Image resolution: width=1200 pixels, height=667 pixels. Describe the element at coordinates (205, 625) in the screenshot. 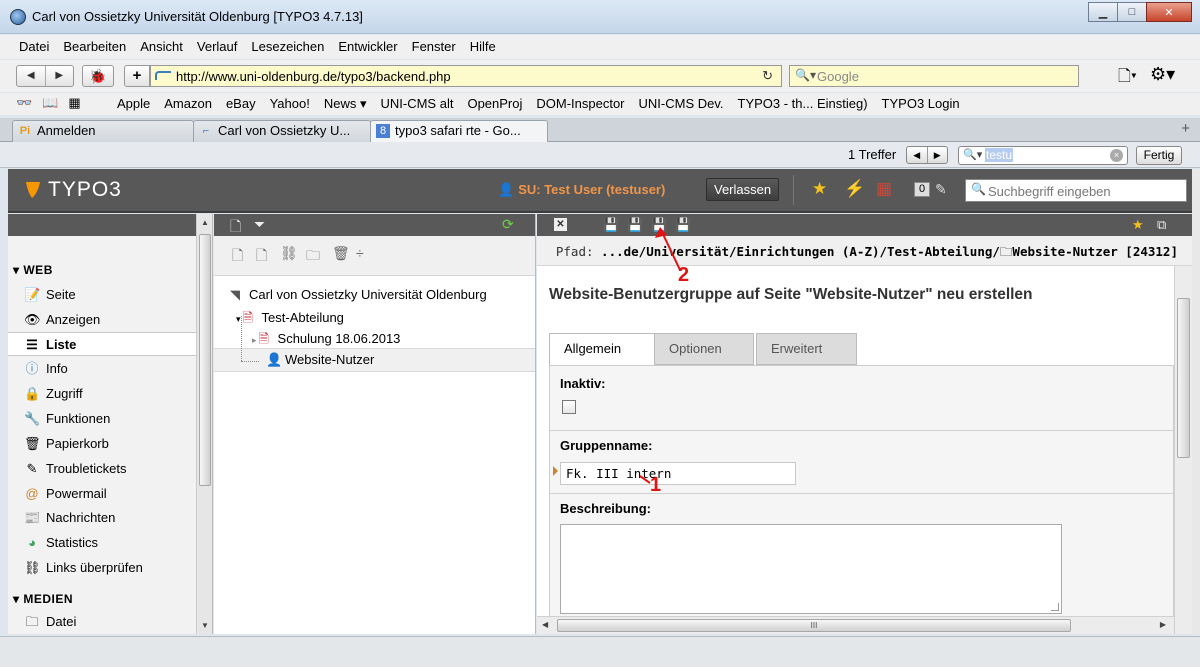

I see `scroll-down-icon: ▼` at that location.